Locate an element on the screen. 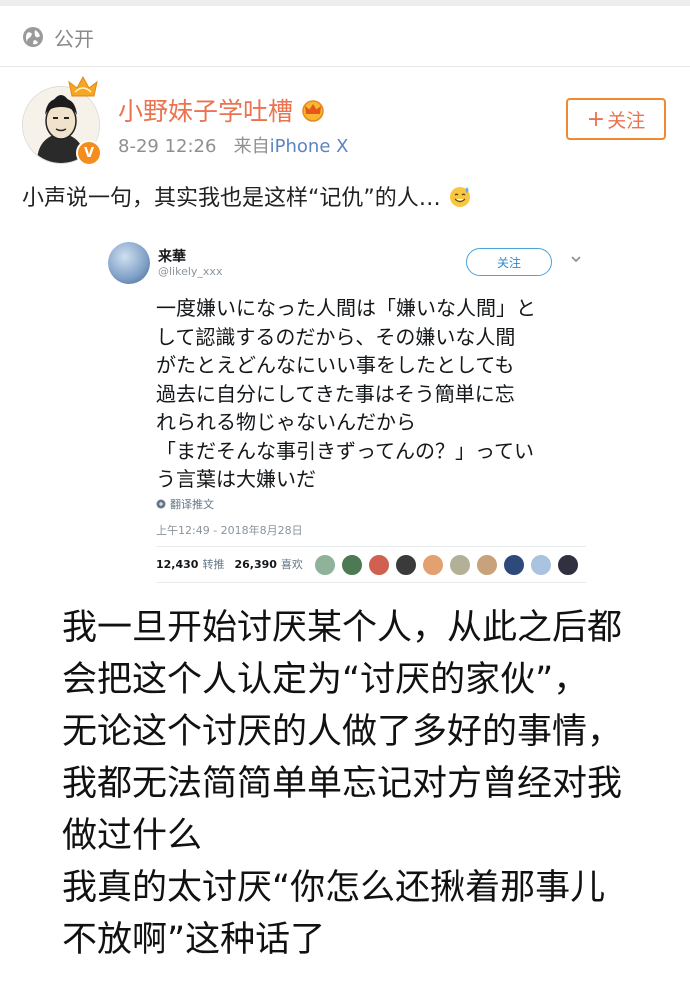  follow-button-label: 关注 is located at coordinates (626, 120).